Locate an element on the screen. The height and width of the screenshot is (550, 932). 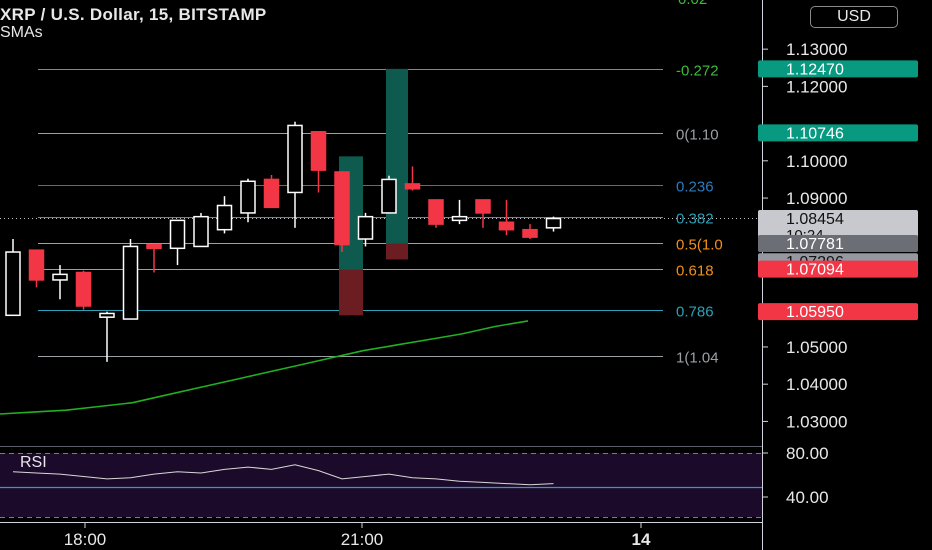
fib-level-label: 0.5(1.0 is located at coordinates (699, 245).